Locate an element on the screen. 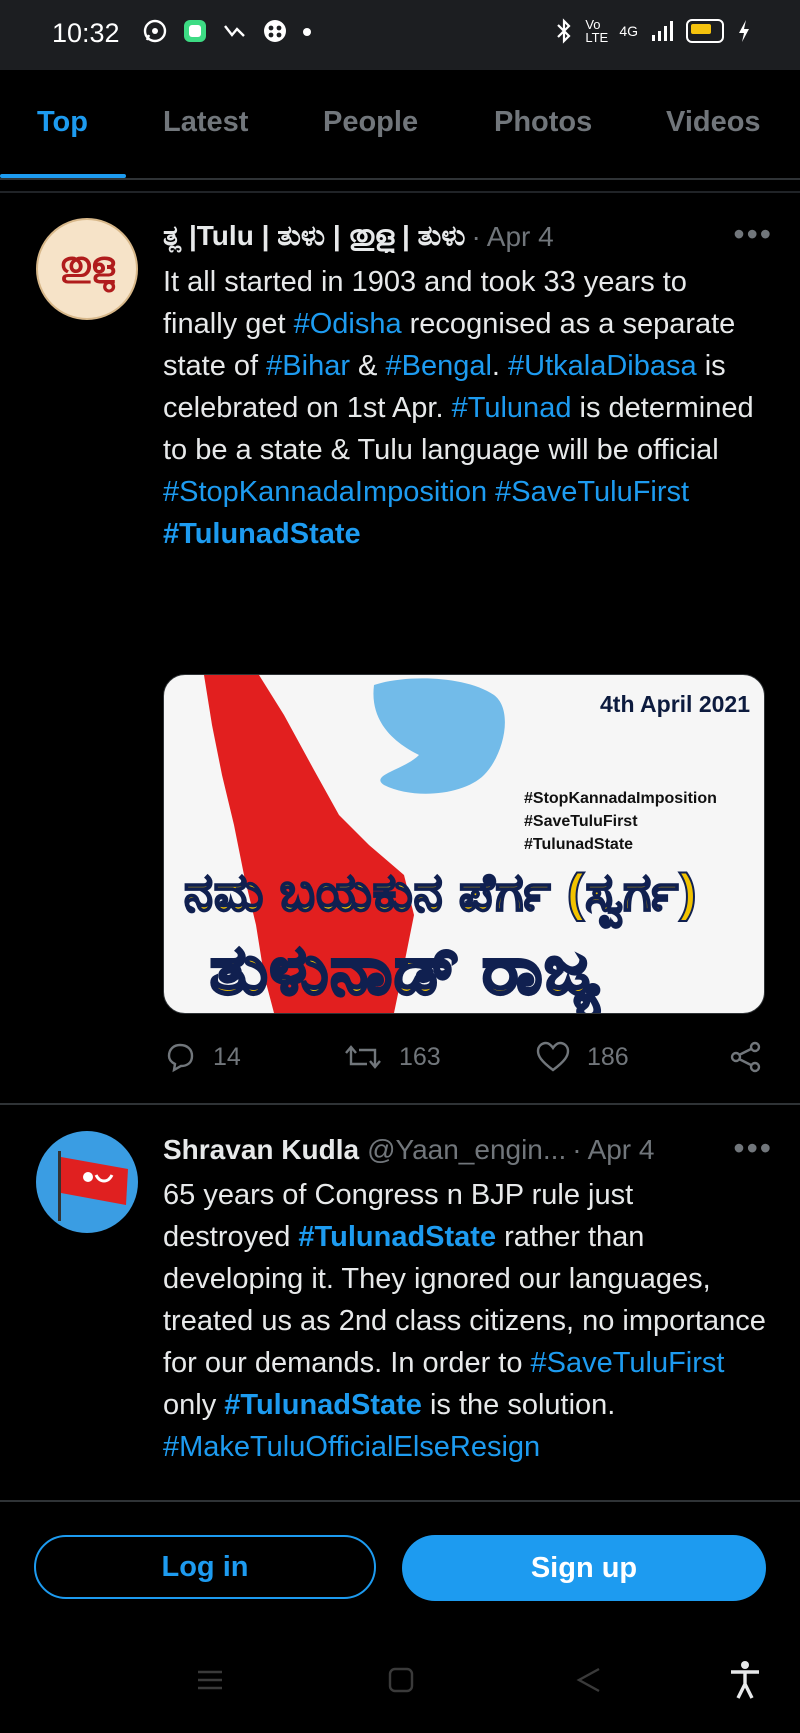 This screenshot has height=1733, width=800. hashtag-link: #Bengal is located at coordinates (438, 366).